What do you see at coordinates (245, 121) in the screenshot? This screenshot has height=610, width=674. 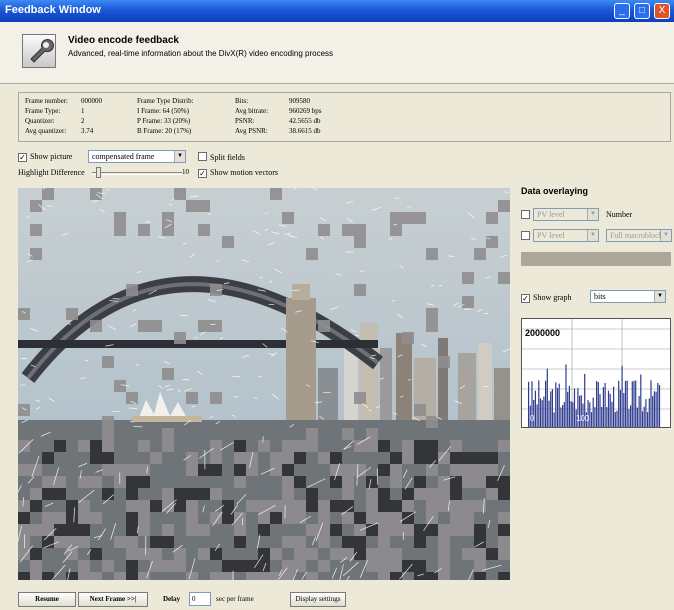 I see `stat-psnr-label: PSNR:` at bounding box center [245, 121].